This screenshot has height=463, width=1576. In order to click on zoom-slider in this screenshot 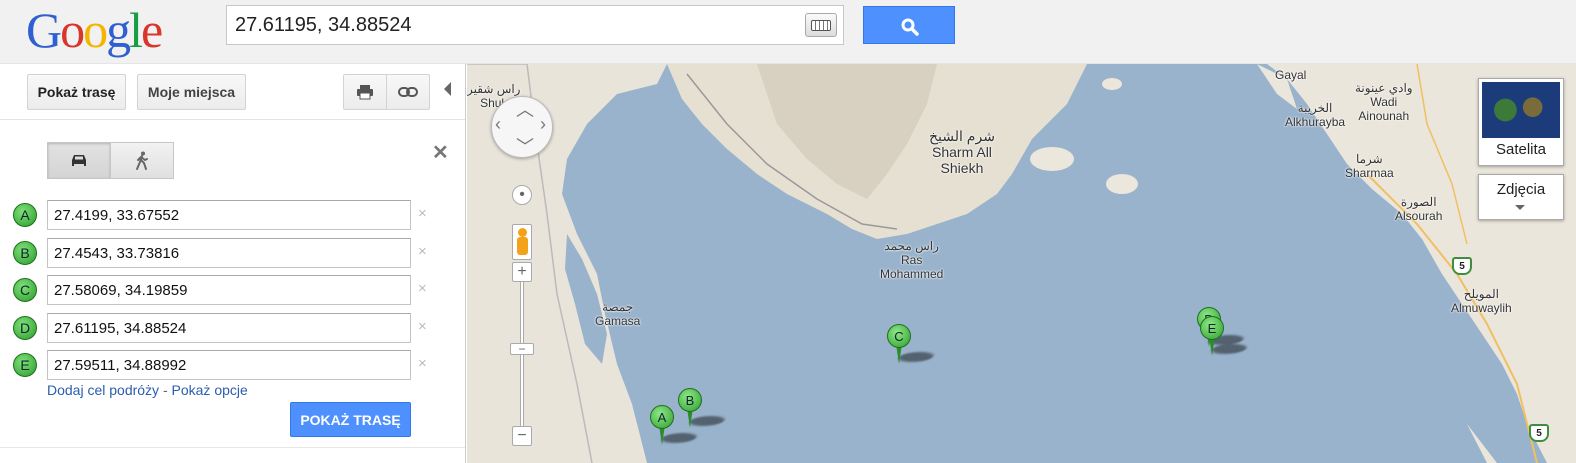, I will do `click(522, 323)`.